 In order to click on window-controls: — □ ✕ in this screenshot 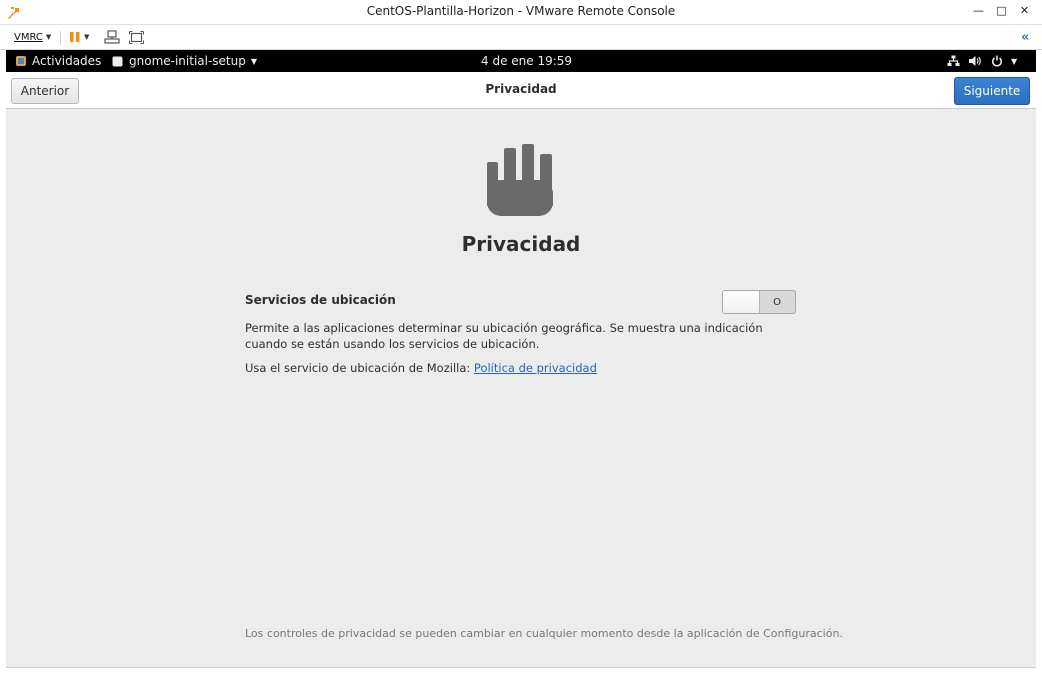, I will do `click(1001, 12)`.